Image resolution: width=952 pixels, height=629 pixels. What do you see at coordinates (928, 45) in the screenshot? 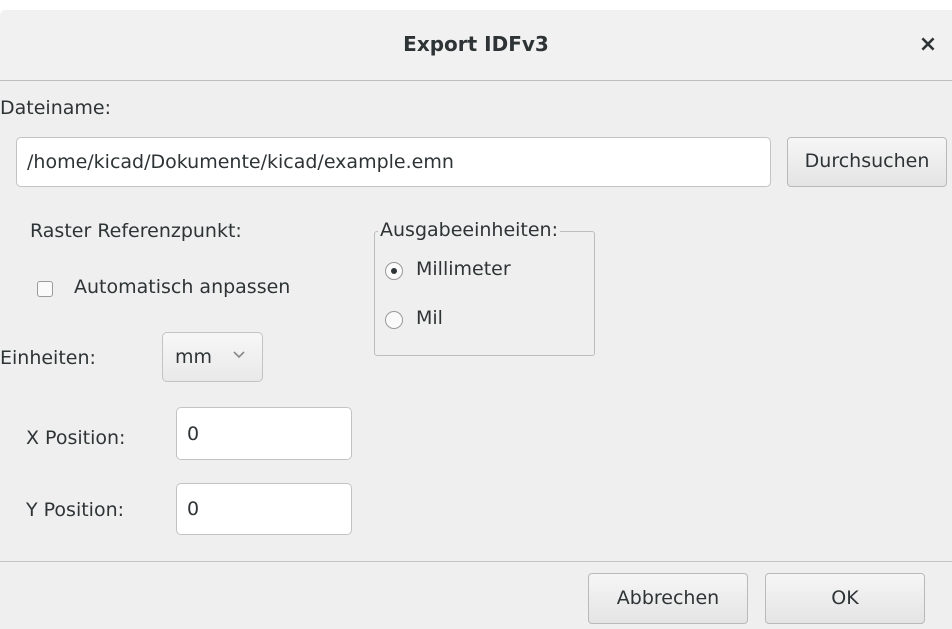
I see `close-icon: ×` at bounding box center [928, 45].